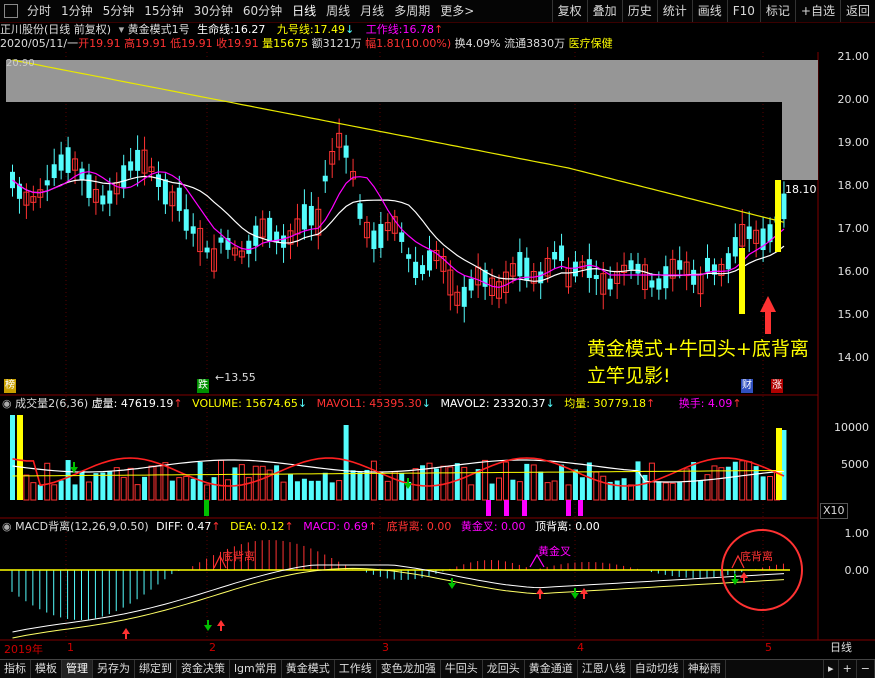  Describe the element at coordinates (82, 526) in the screenshot. I see `macd-title: MACD背离(12,26,9,0.50)` at that location.